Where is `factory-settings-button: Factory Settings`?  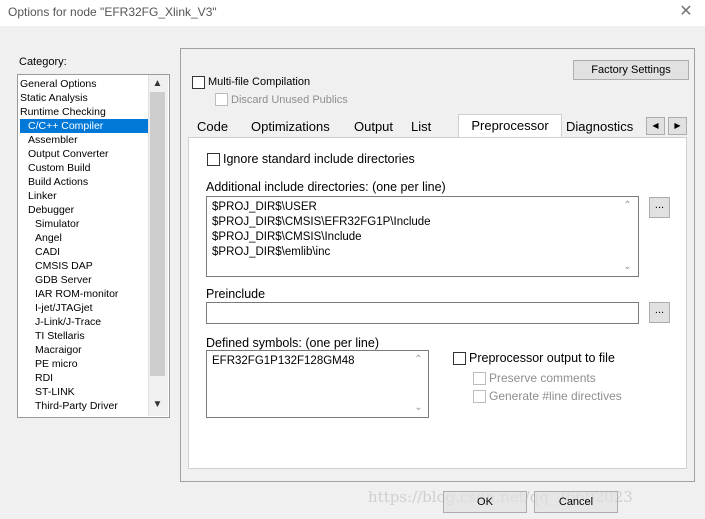 factory-settings-button: Factory Settings is located at coordinates (631, 70).